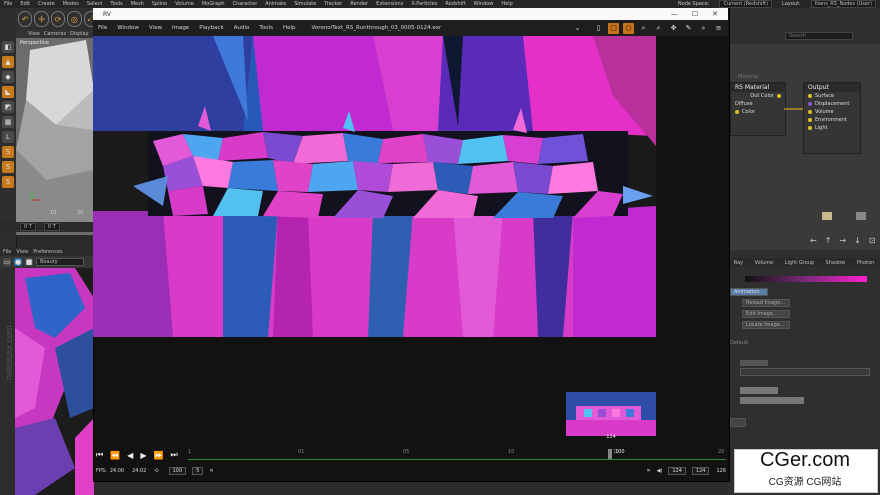 The width and height of the screenshot is (880, 495). Describe the element at coordinates (813, 240) in the screenshot. I see `nav-left-icon: ←` at that location.